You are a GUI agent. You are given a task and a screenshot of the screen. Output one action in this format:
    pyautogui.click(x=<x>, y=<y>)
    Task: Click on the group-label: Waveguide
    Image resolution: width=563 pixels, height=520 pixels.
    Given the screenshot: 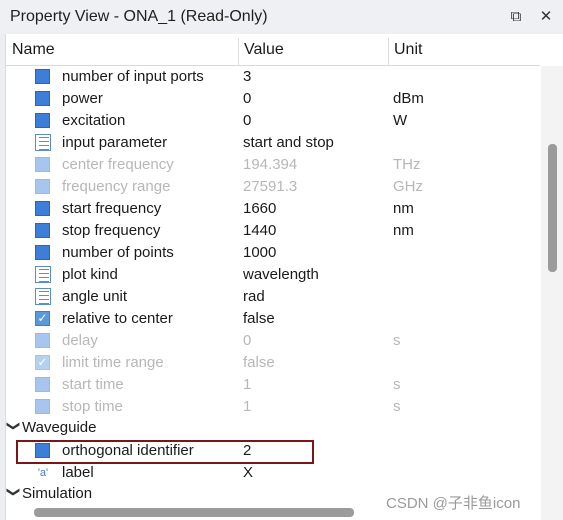 What is the action you would take?
    pyautogui.click(x=59, y=427)
    